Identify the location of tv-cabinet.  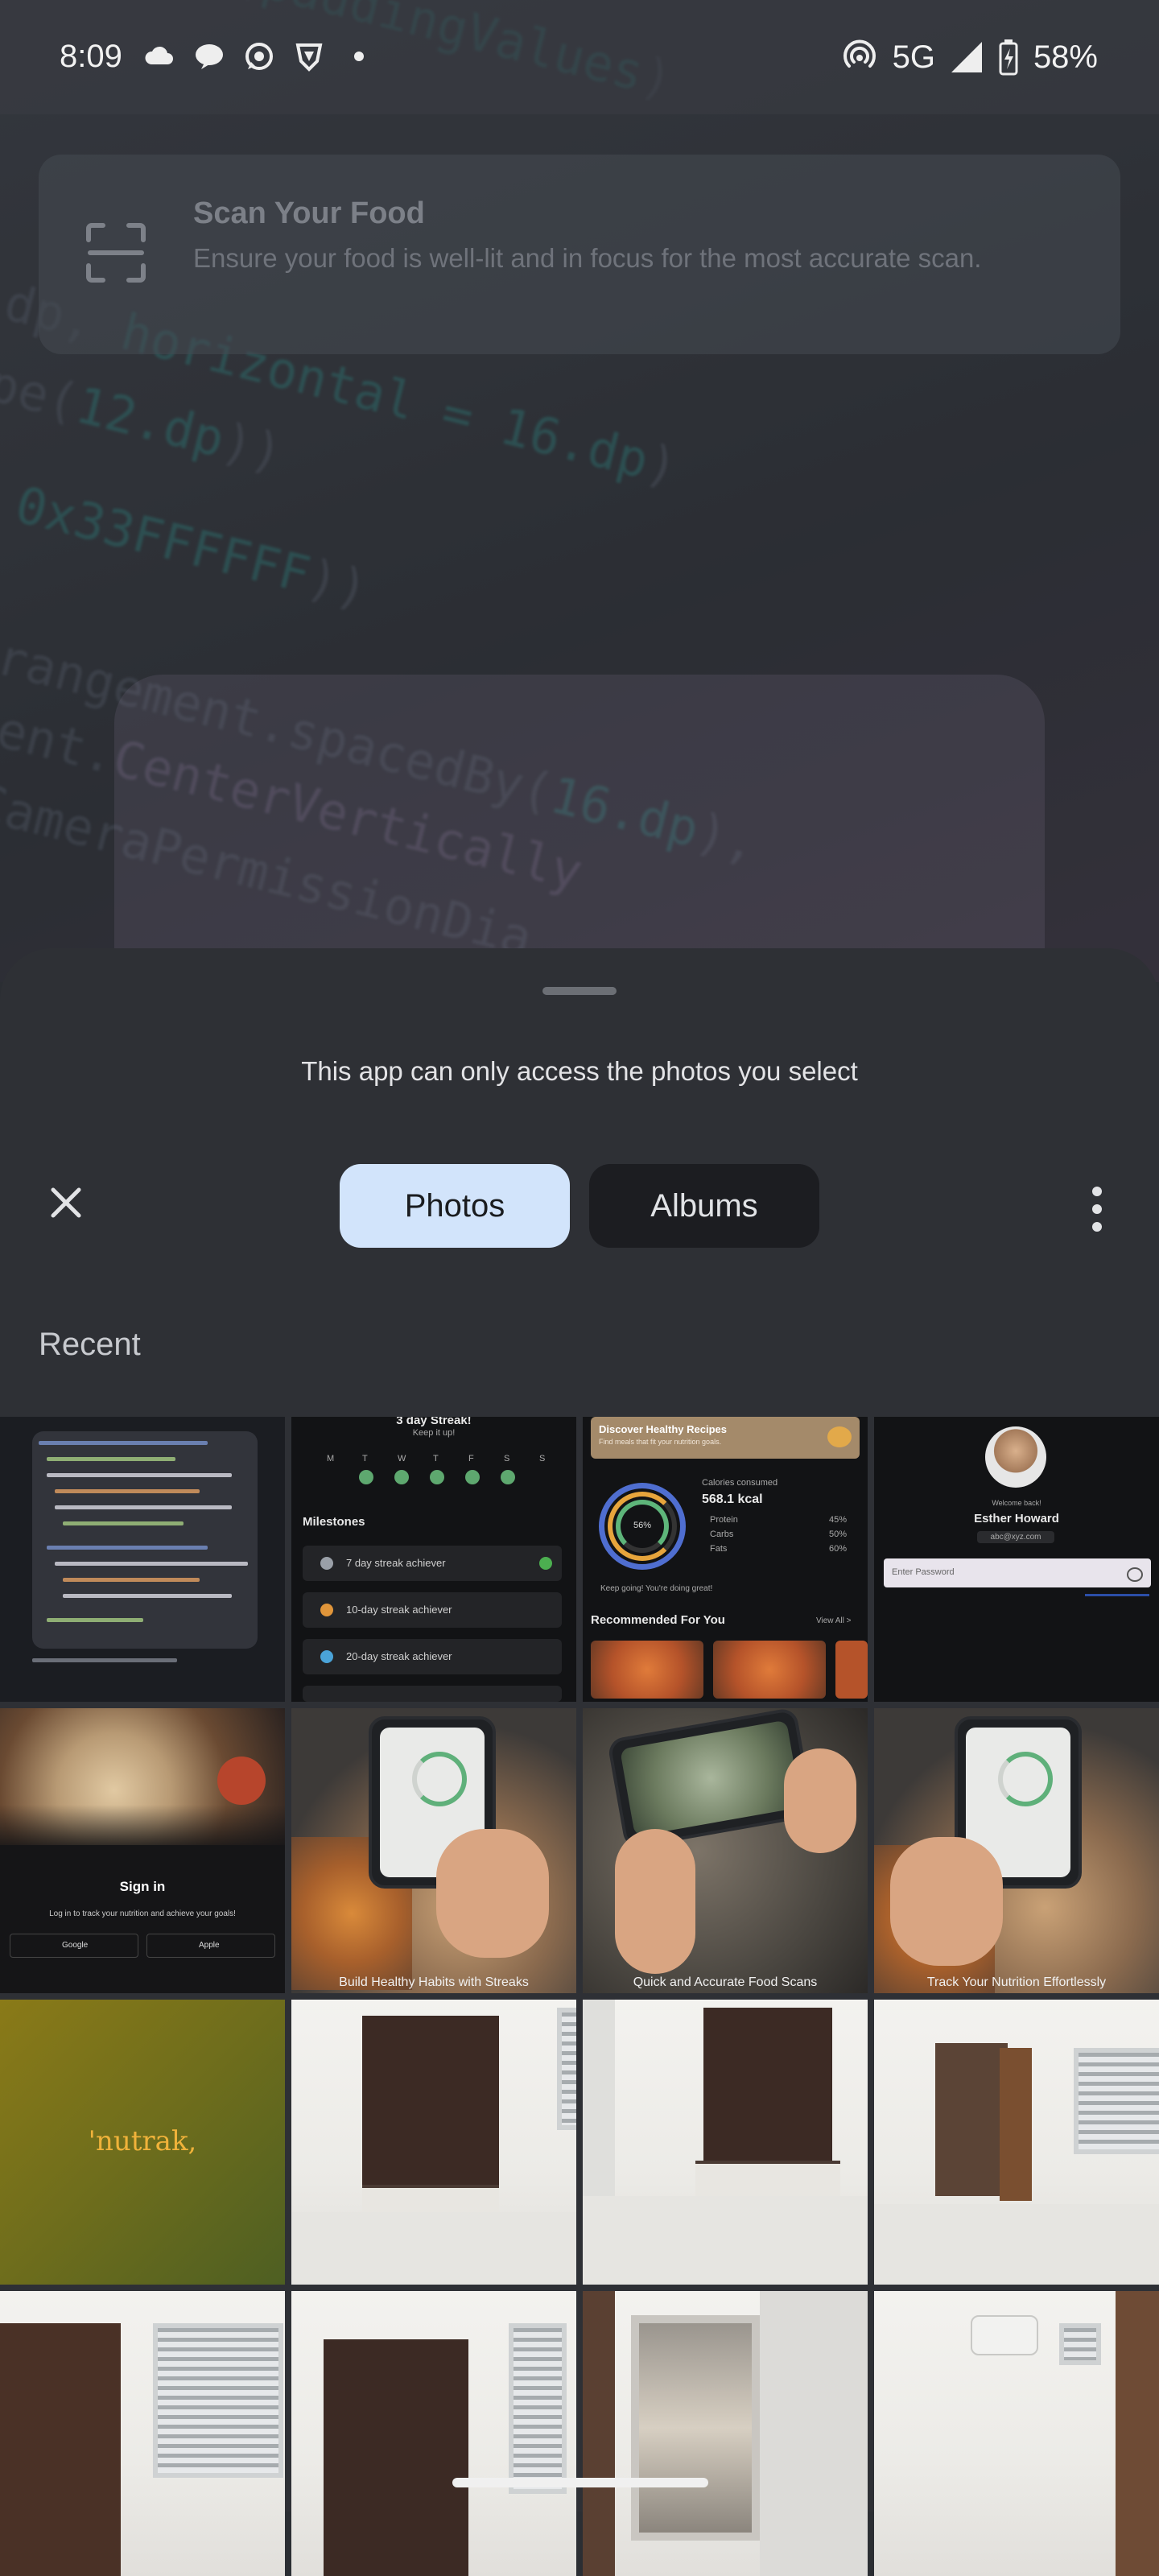
(767, 2178).